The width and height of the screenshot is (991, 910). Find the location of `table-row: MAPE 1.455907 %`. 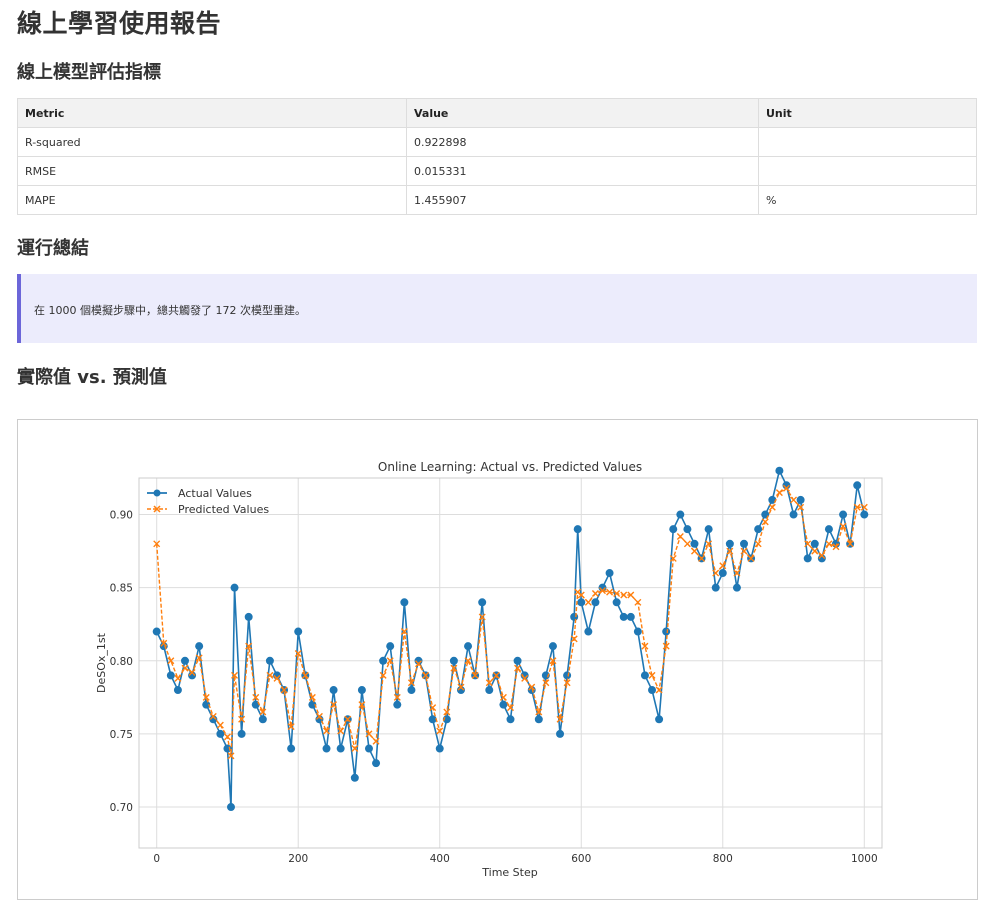

table-row: MAPE 1.455907 % is located at coordinates (497, 200).